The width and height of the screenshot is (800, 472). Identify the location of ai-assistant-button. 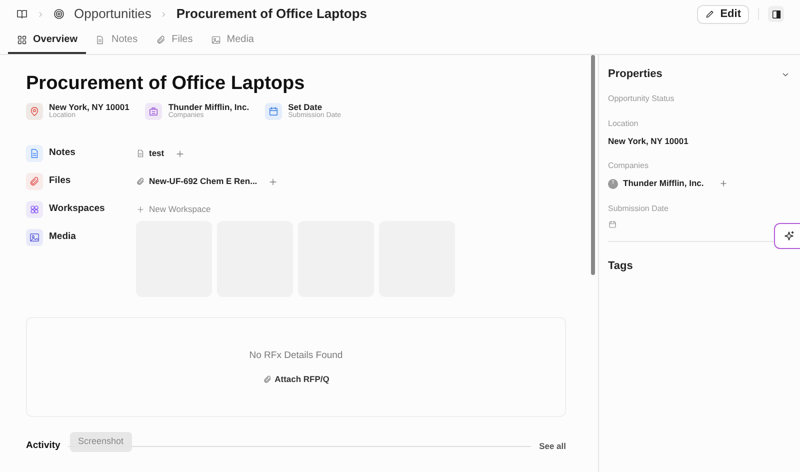
(787, 236).